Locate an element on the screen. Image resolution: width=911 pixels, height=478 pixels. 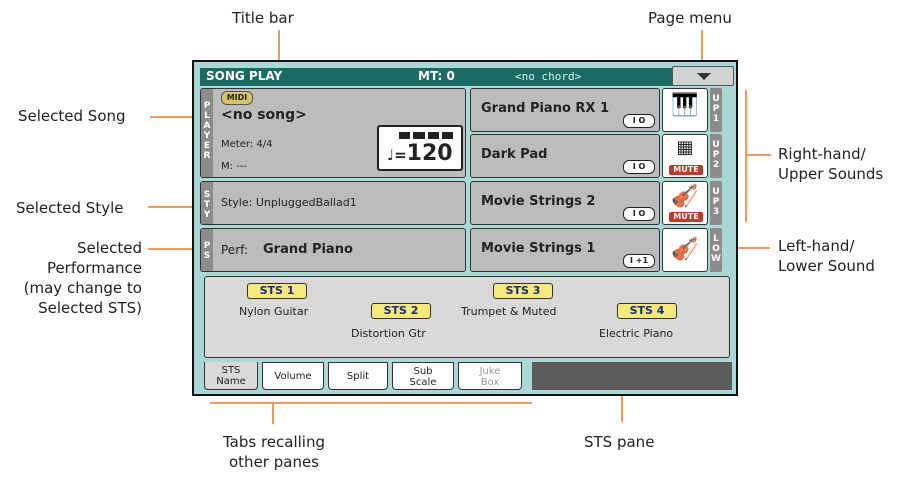
callout-left-hand-line-1: Left-hand/ is located at coordinates (816, 246).